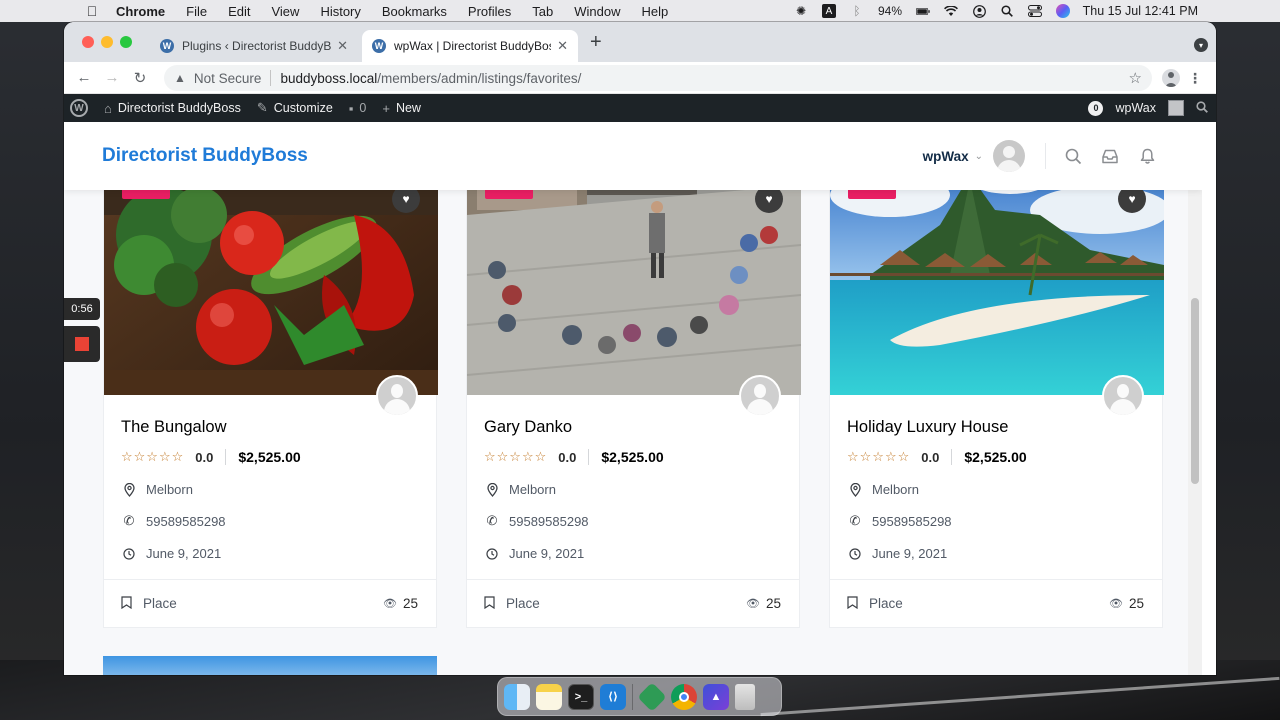 The image size is (1280, 720). What do you see at coordinates (205, 156) in the screenshot?
I see `site-title: Directorist BuddyBoss` at bounding box center [205, 156].